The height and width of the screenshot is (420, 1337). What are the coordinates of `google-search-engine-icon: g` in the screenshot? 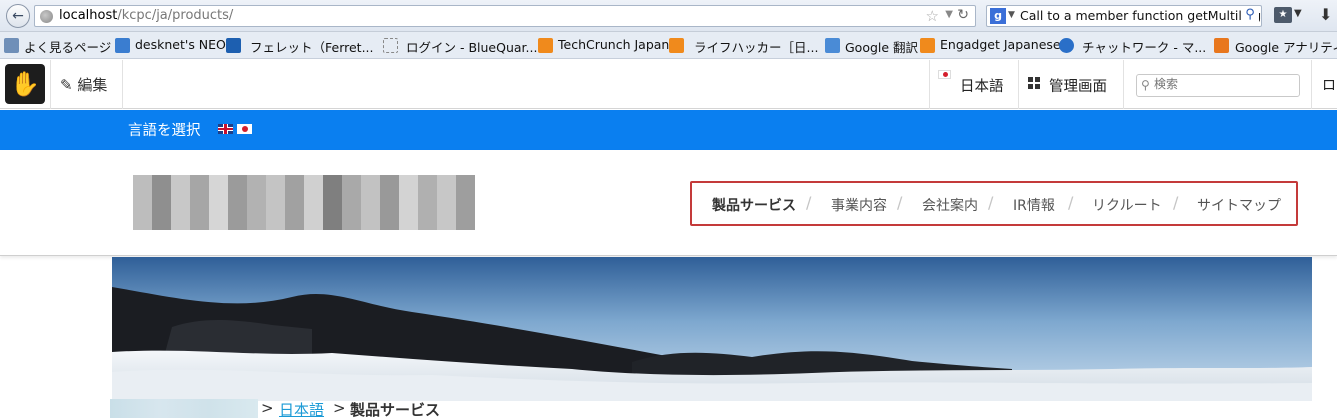 It's located at (998, 16).